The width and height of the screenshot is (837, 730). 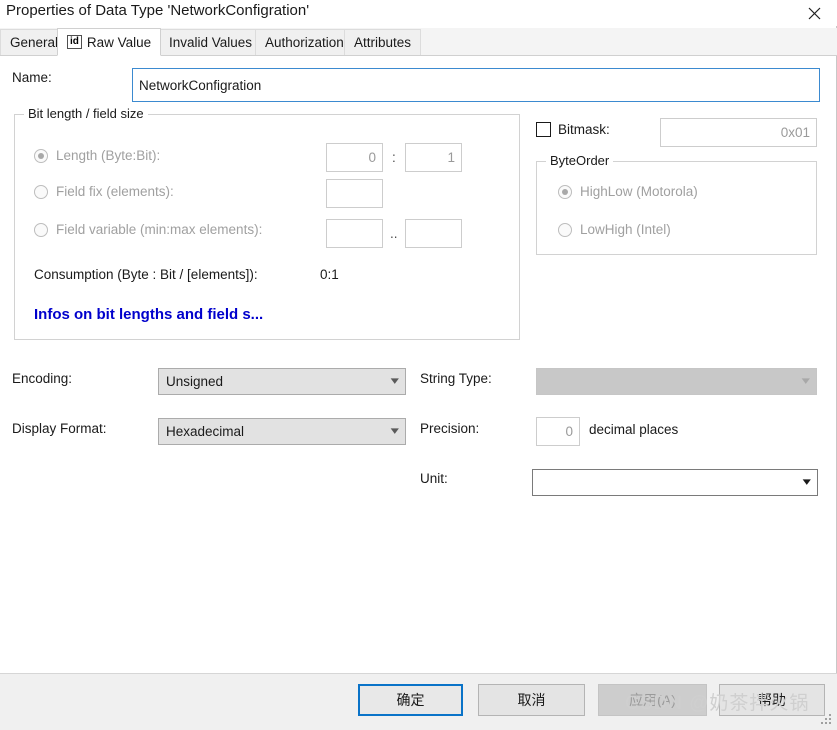 What do you see at coordinates (115, 191) in the screenshot?
I see `radio-label: Field fix (elements):` at bounding box center [115, 191].